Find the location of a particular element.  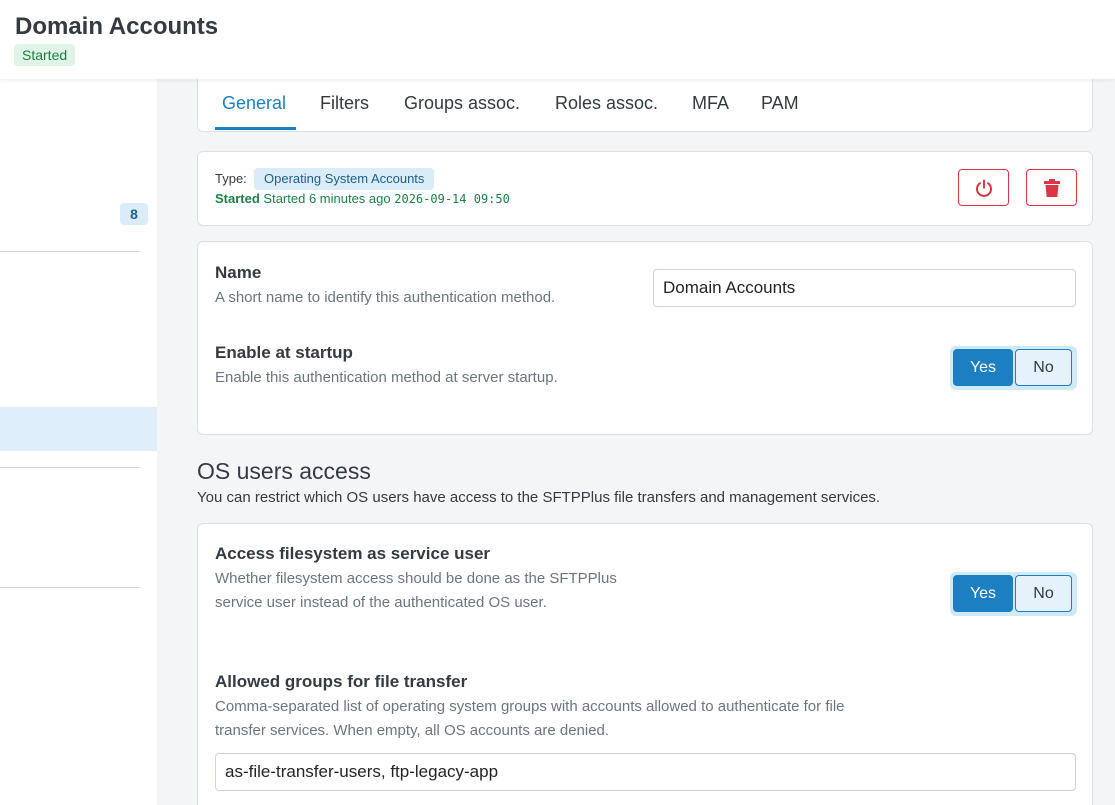

trash-icon is located at coordinates (1051, 187).